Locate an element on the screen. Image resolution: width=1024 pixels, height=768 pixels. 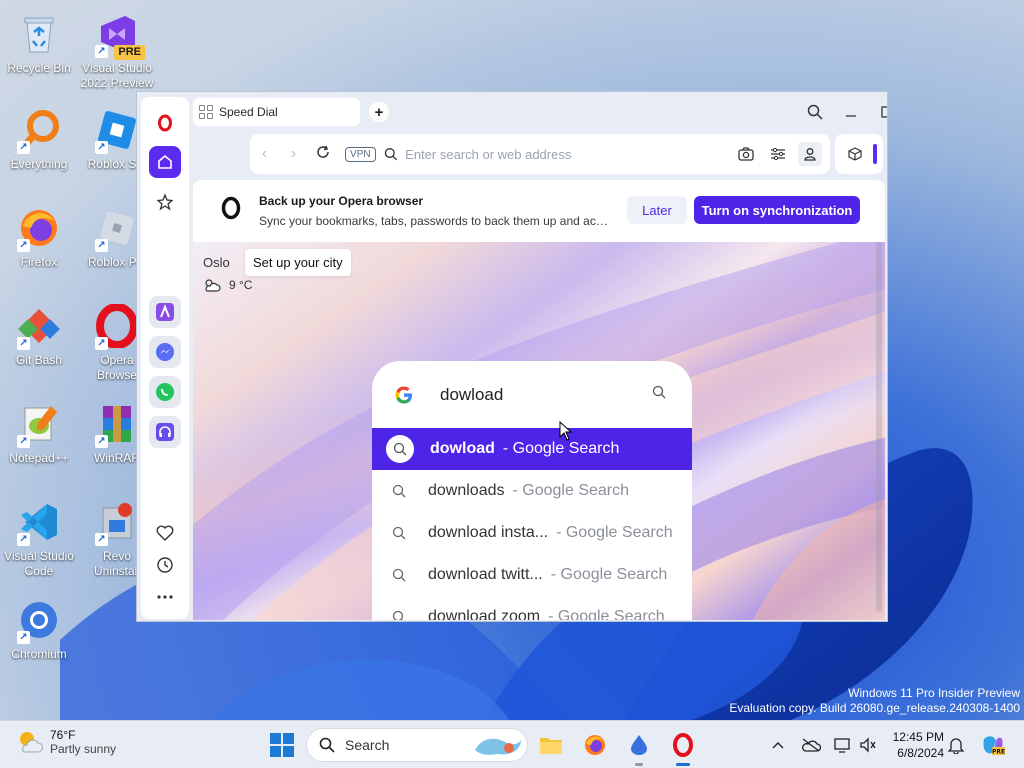
search-query-input is located at coordinates (540, 394).